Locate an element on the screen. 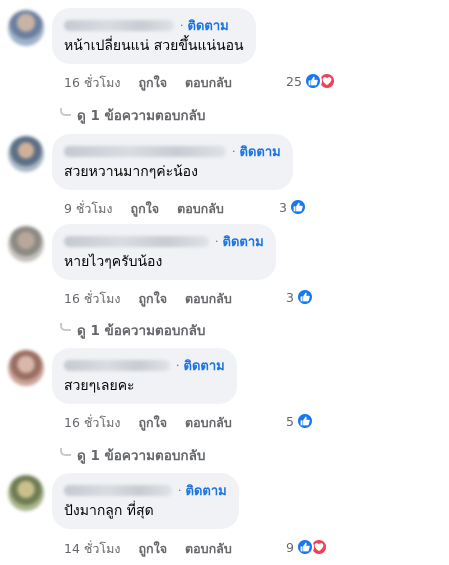 The image size is (449, 565). reaction-count: 25 is located at coordinates (294, 81).